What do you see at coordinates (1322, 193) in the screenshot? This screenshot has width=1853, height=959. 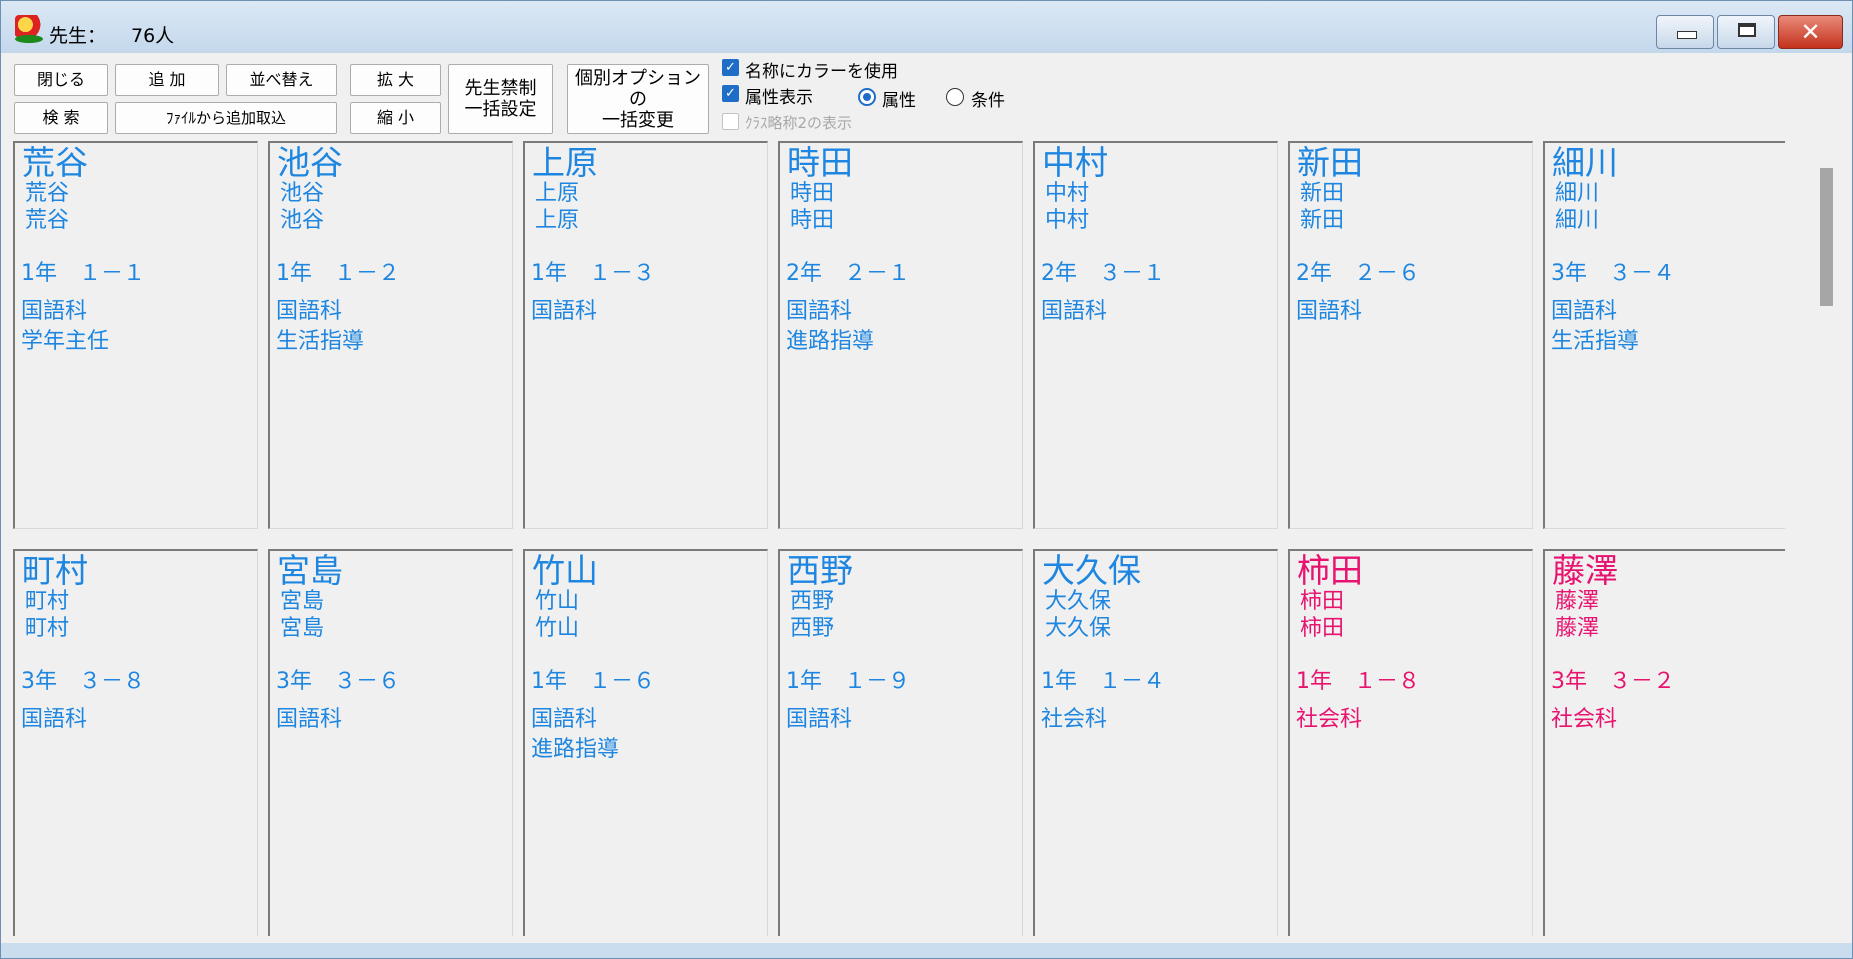 I see `teacher-short-name: 新田` at bounding box center [1322, 193].